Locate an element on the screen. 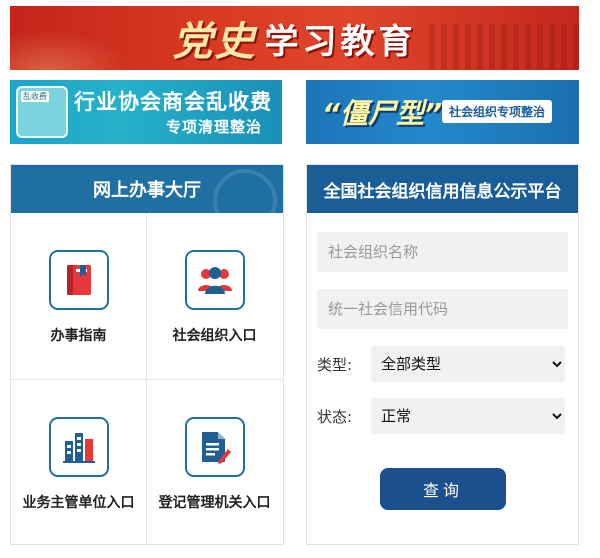 The height and width of the screenshot is (558, 600). panel-header: 网上办事大厅 is located at coordinates (147, 189).